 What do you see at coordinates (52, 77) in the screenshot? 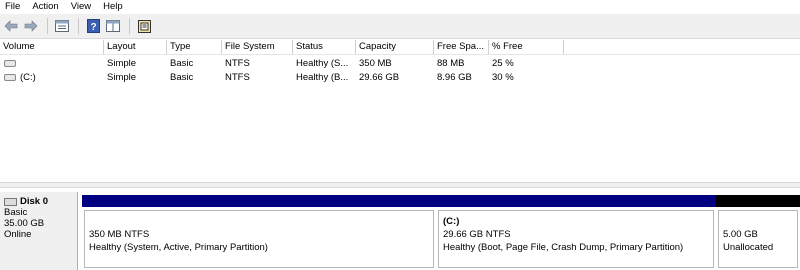
I see `volume-cell: (C:)` at bounding box center [52, 77].